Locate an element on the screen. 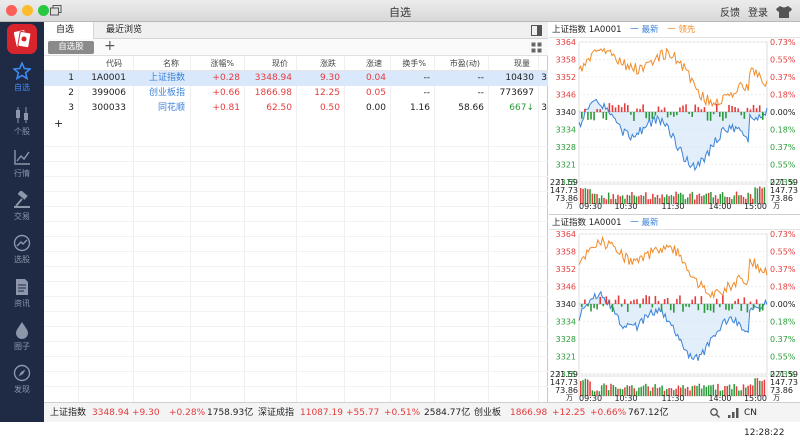  pct-tick-label: 0.00% is located at coordinates (783, 112).